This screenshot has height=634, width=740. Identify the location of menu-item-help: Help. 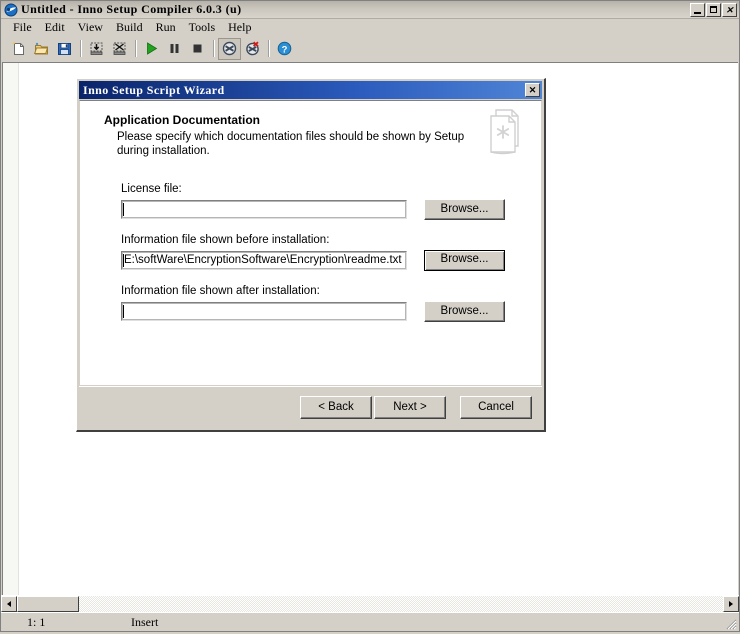
(240, 27).